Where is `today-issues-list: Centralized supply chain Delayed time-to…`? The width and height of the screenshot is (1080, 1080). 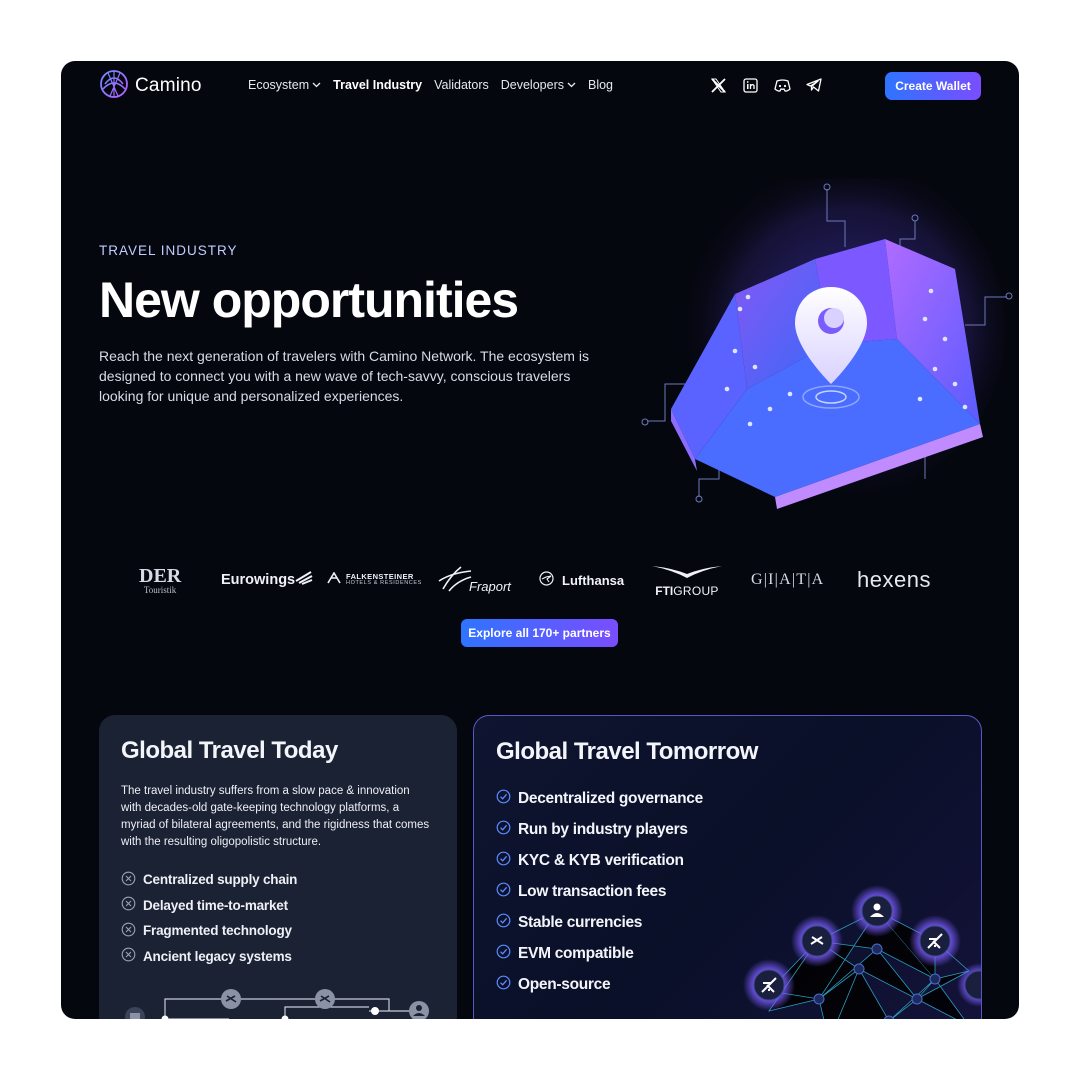 today-issues-list: Centralized supply chain Delayed time-to… is located at coordinates (209, 918).